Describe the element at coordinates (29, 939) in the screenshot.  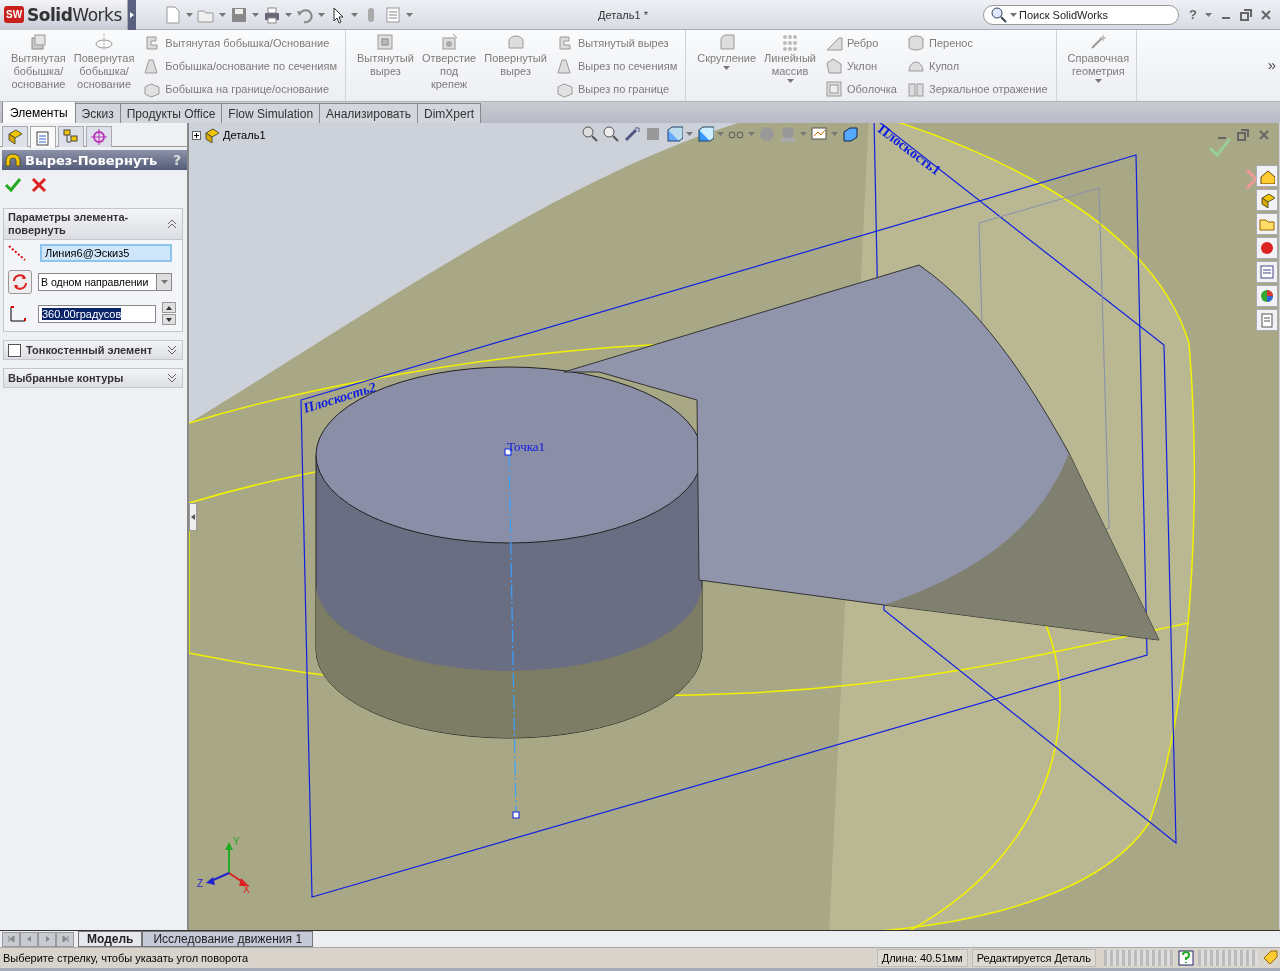
I see `previous-button` at that location.